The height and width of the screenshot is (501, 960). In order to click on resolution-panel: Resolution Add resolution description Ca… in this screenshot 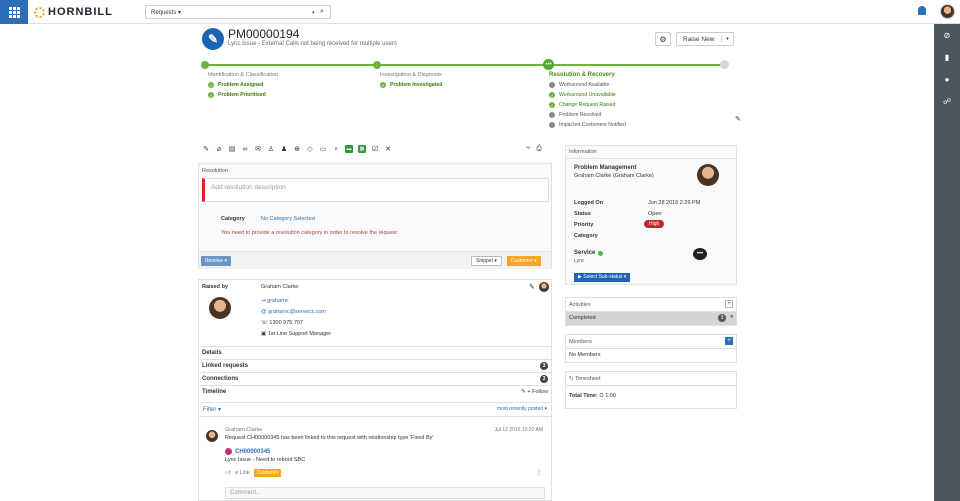, I will do `click(375, 216)`.